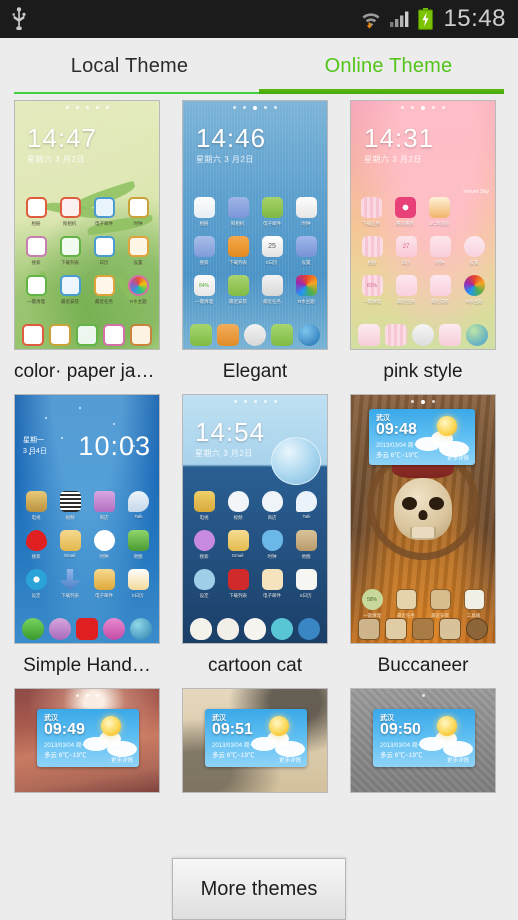 This screenshot has height=920, width=518. What do you see at coordinates (35, 446) in the screenshot?
I see `preview-lock-date: 星期一 3 月4日` at bounding box center [35, 446].